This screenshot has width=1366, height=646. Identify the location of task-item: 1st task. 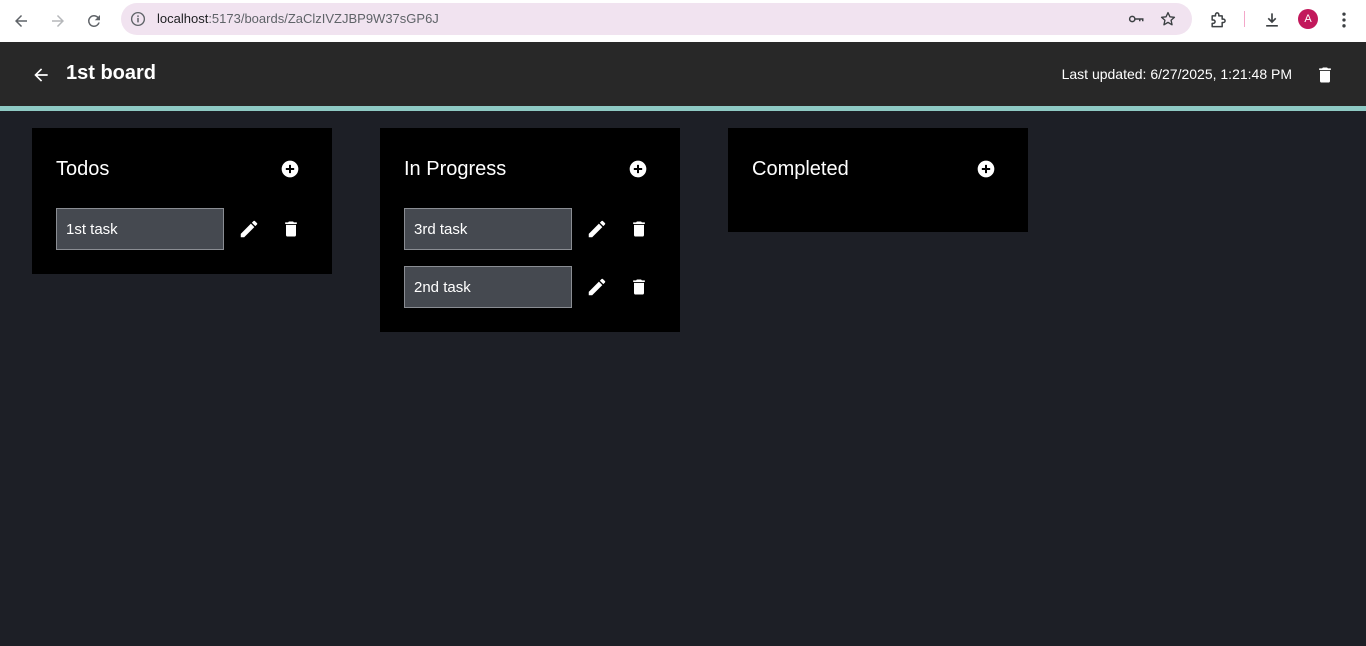
(182, 229).